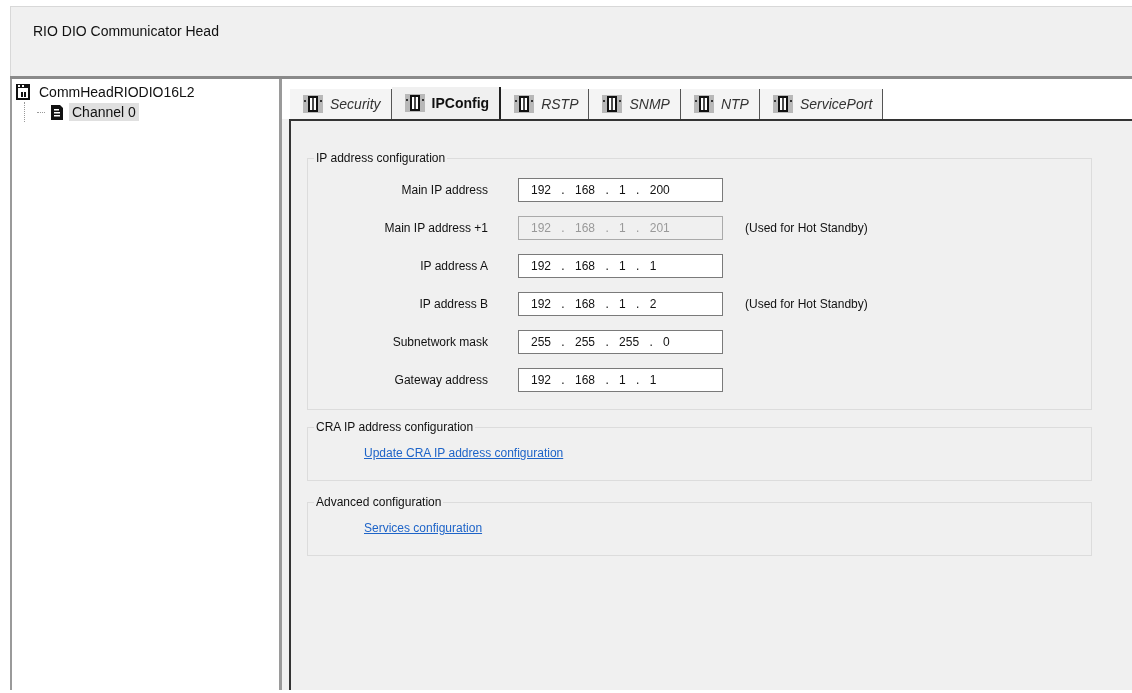 This screenshot has width=1132, height=693. I want to click on tab: IPConfig, so click(446, 103).